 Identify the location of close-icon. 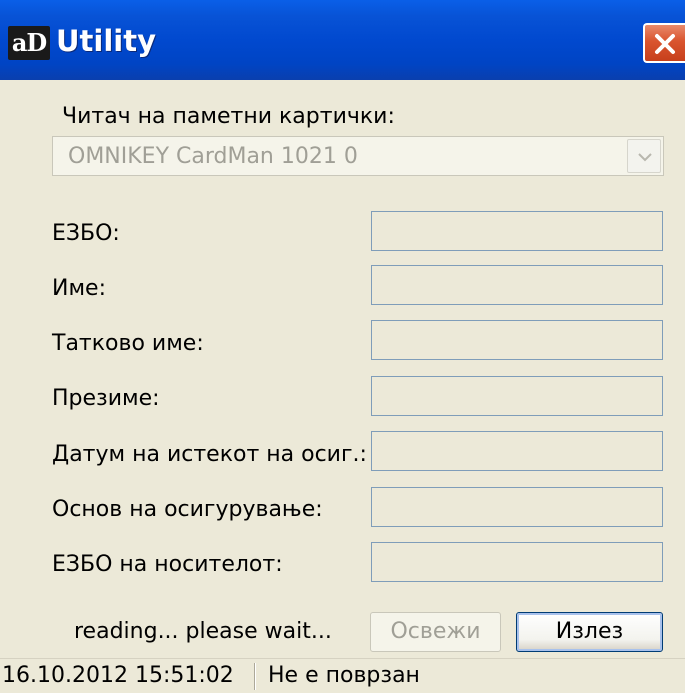
(665, 44).